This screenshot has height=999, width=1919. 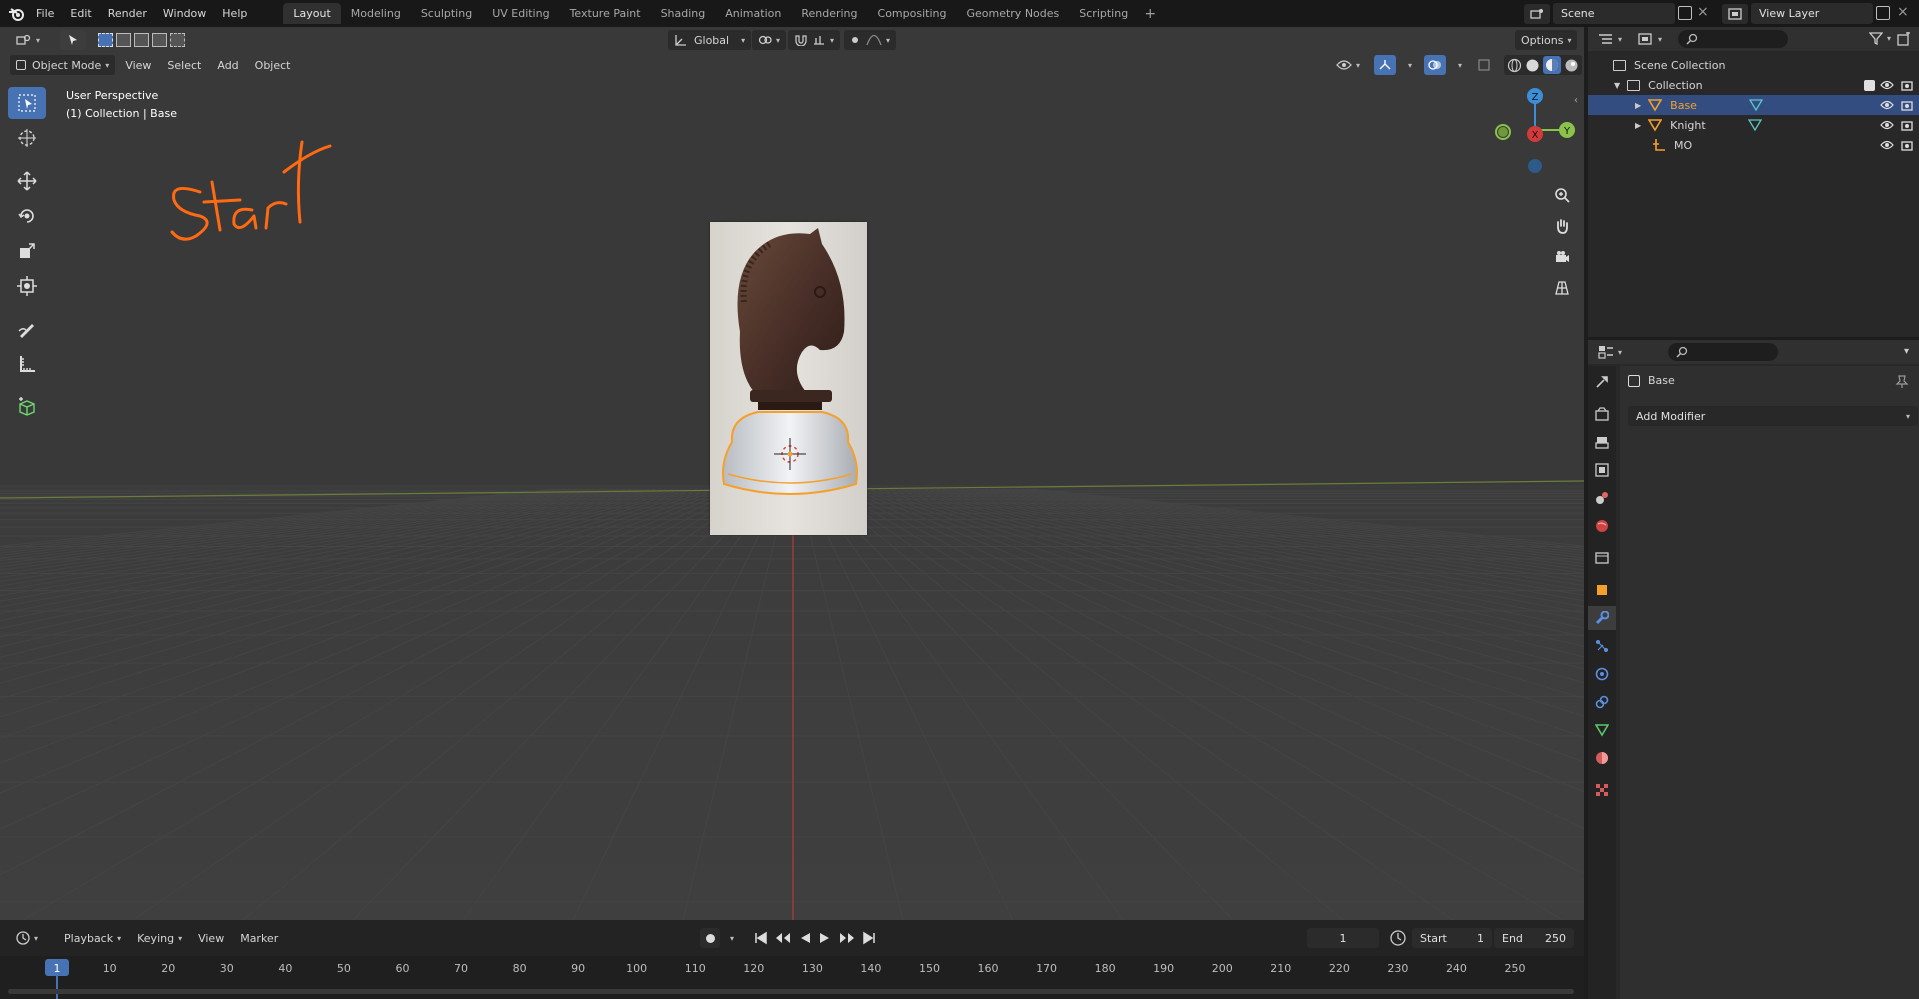 What do you see at coordinates (63, 65) in the screenshot?
I see `object-mode-dropdown: Object Mode ▾` at bounding box center [63, 65].